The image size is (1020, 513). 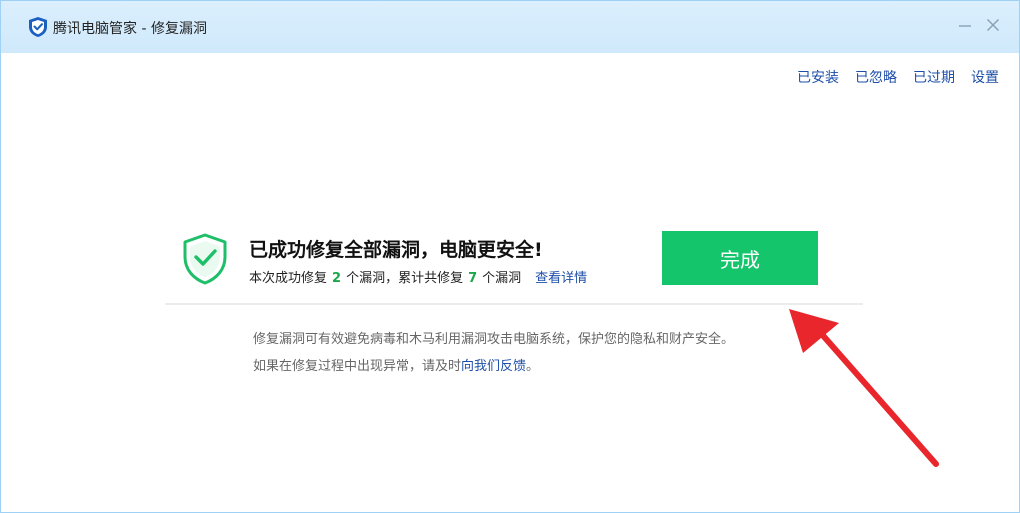 I want to click on total-count: 7, so click(x=473, y=278).